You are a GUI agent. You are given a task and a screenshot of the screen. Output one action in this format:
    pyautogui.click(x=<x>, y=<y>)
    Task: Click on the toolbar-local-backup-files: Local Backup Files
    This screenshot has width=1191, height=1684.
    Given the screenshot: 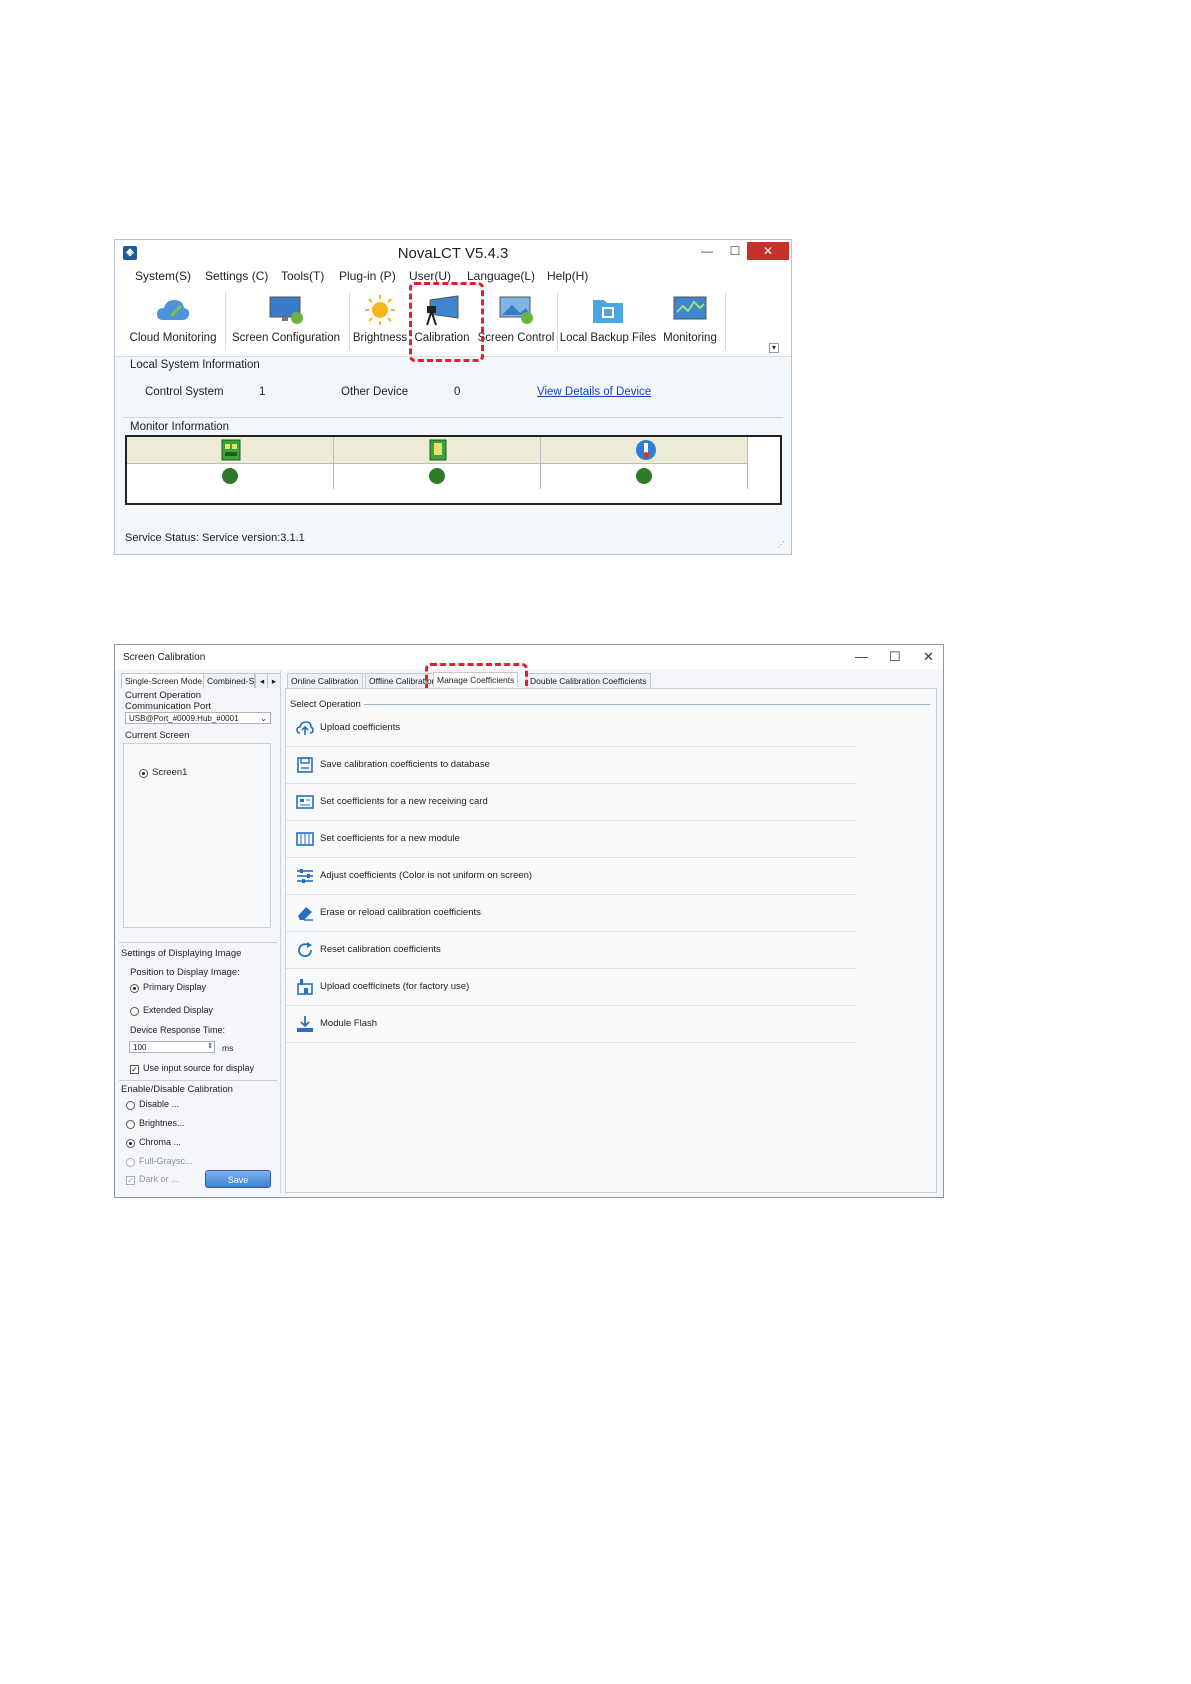 What is the action you would take?
    pyautogui.click(x=608, y=323)
    